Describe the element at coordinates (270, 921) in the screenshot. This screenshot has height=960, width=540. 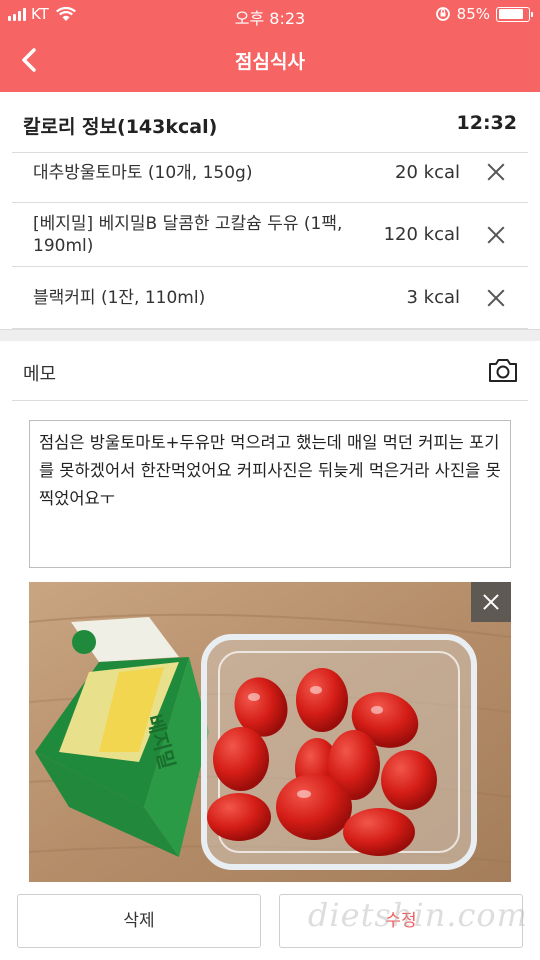
I see `bottom-actions: 삭제 수정 dietshin.com` at that location.